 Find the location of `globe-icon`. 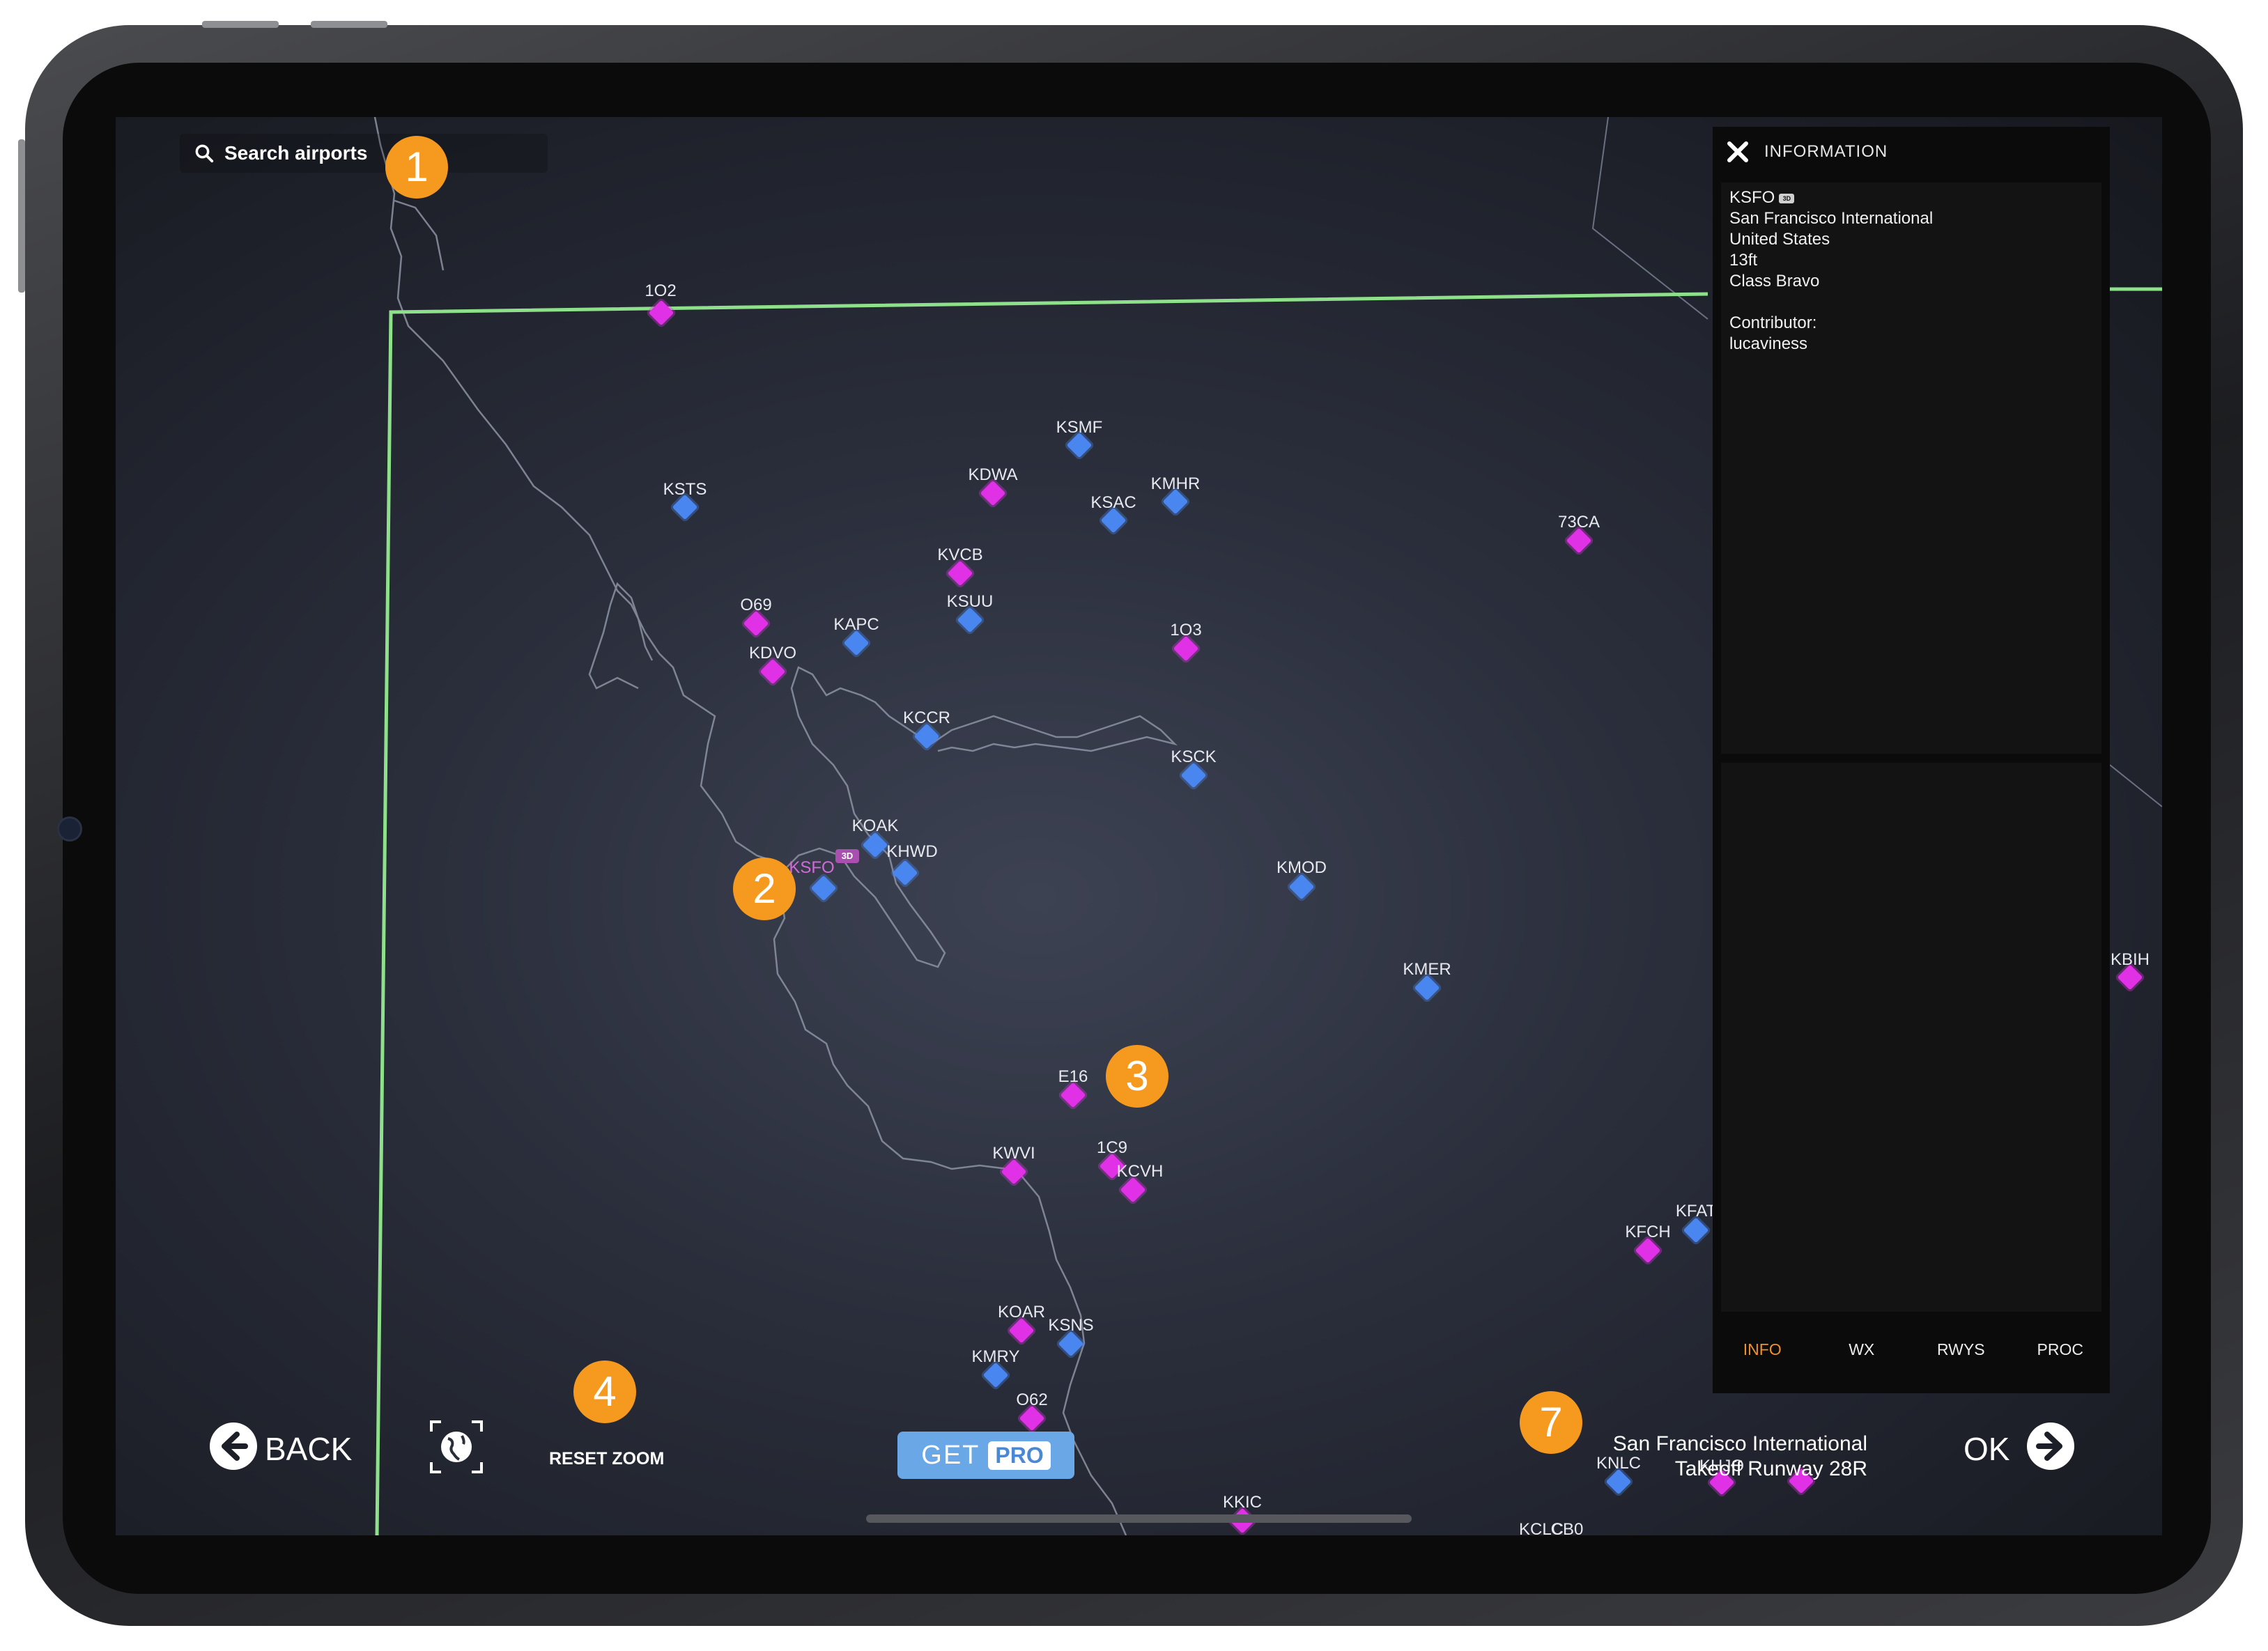

globe-icon is located at coordinates (456, 1447).